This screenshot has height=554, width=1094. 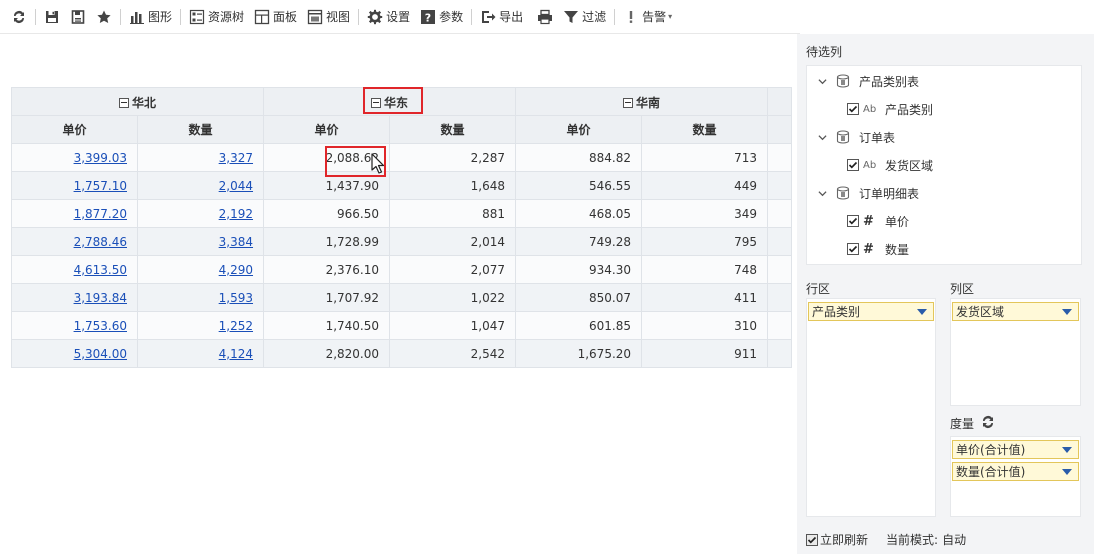 I want to click on table-cell: 2,542, so click(x=453, y=353).